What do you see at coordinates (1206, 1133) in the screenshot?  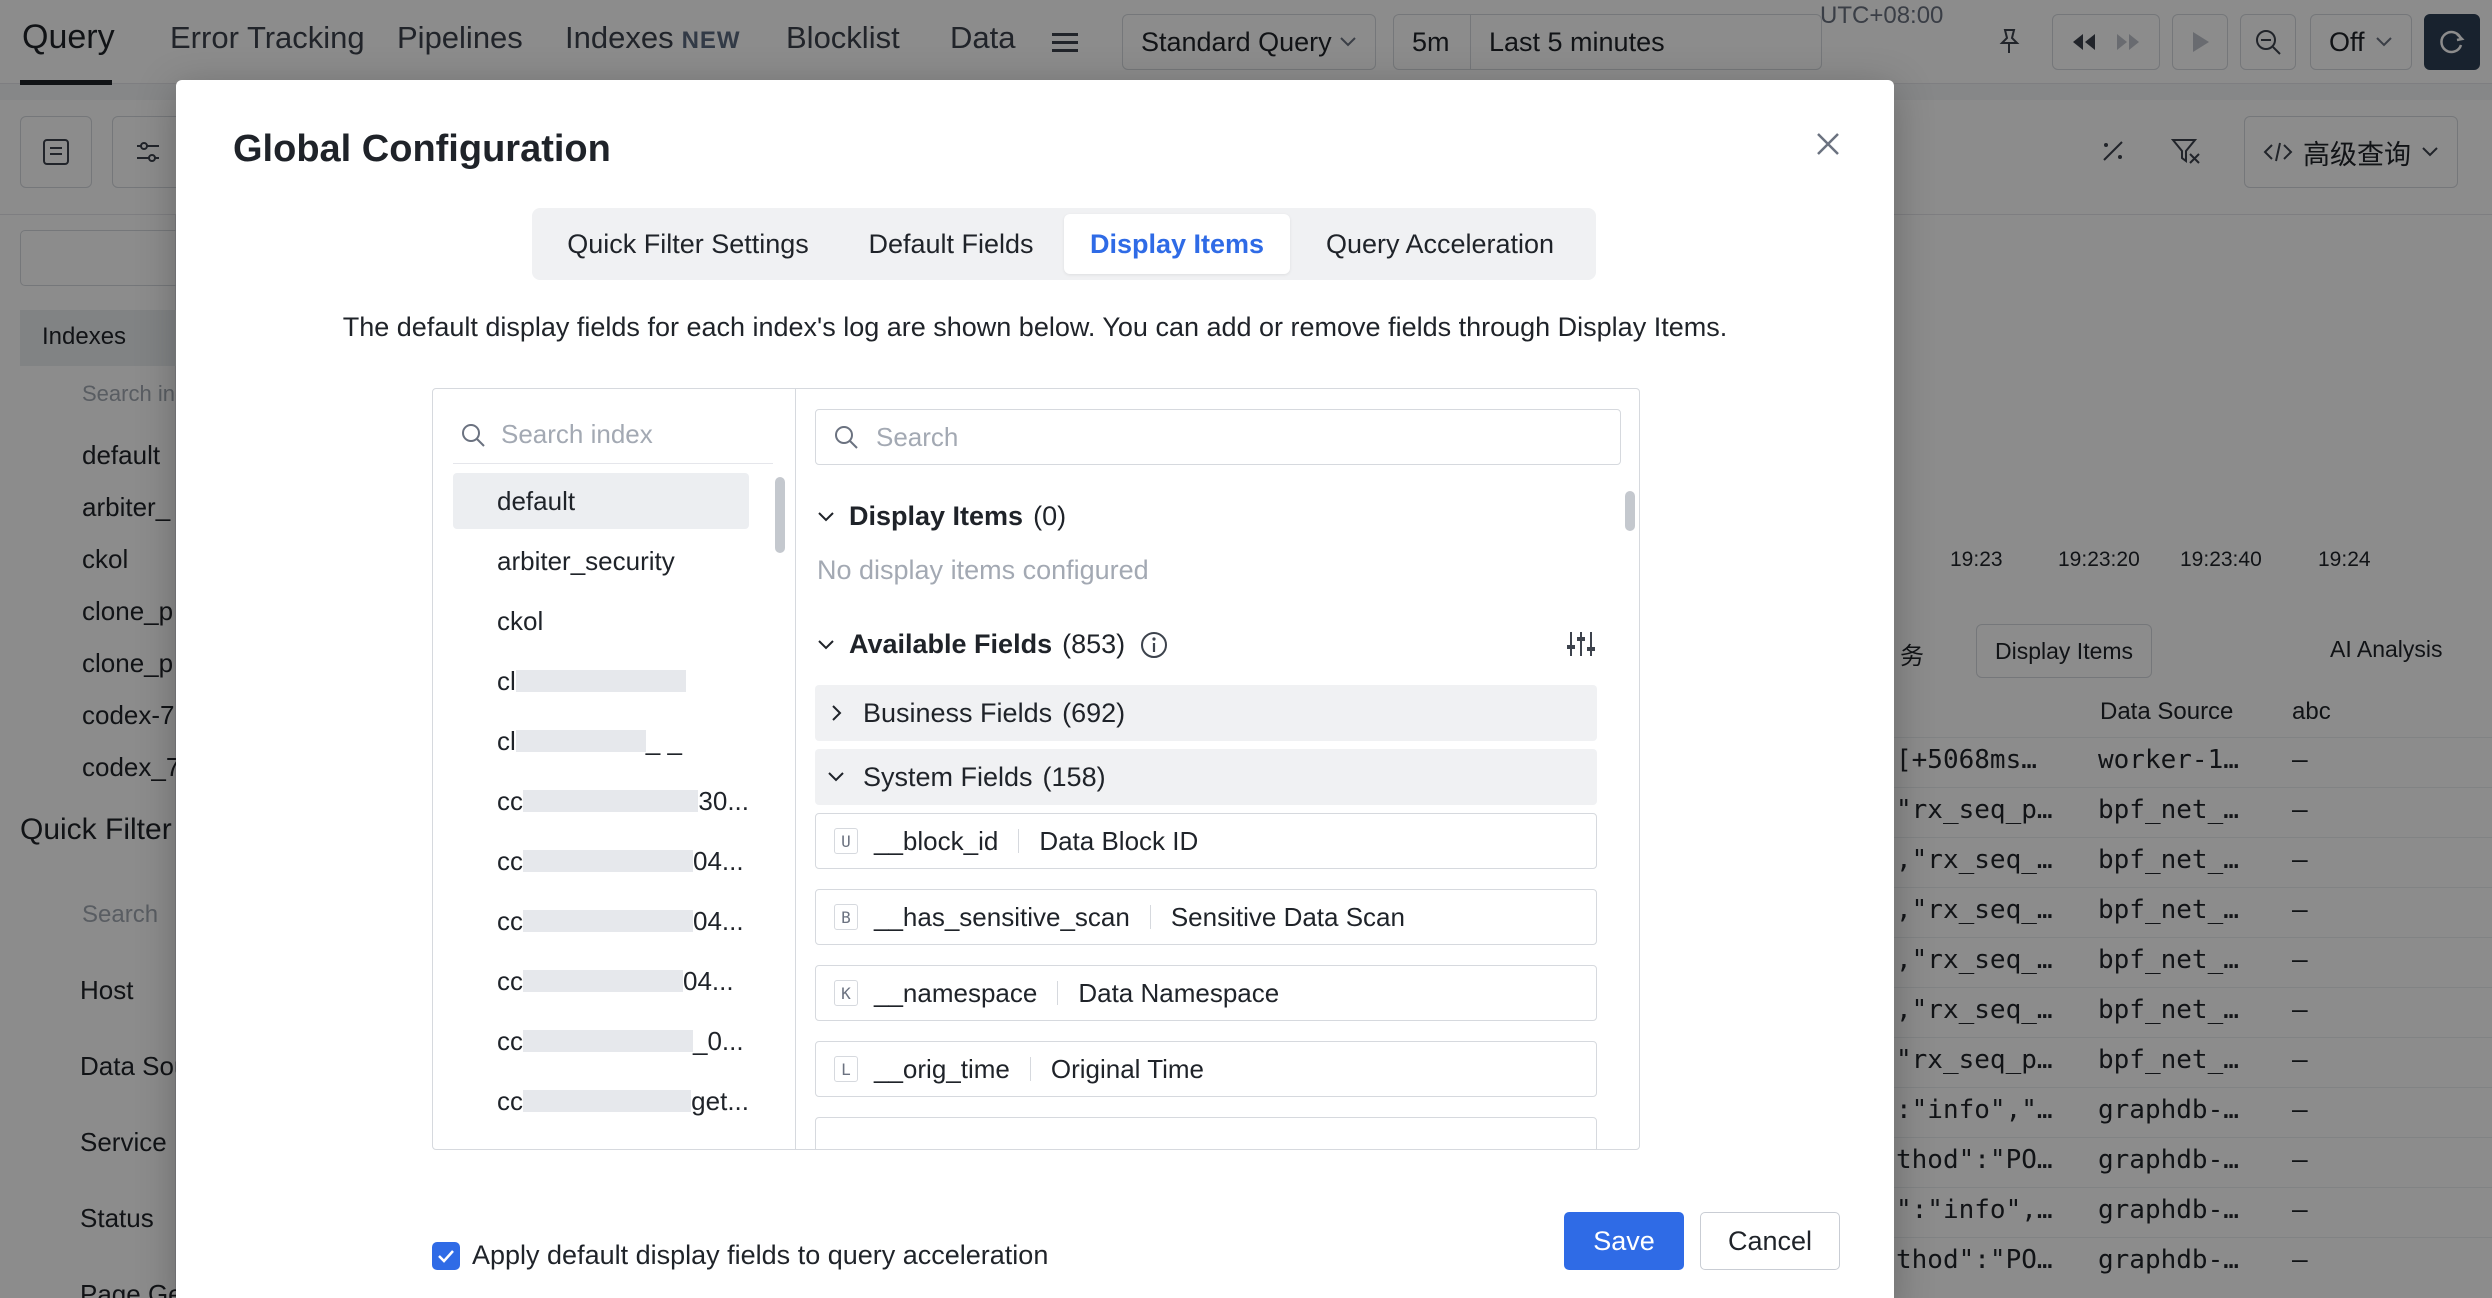 I see `available-field-item` at bounding box center [1206, 1133].